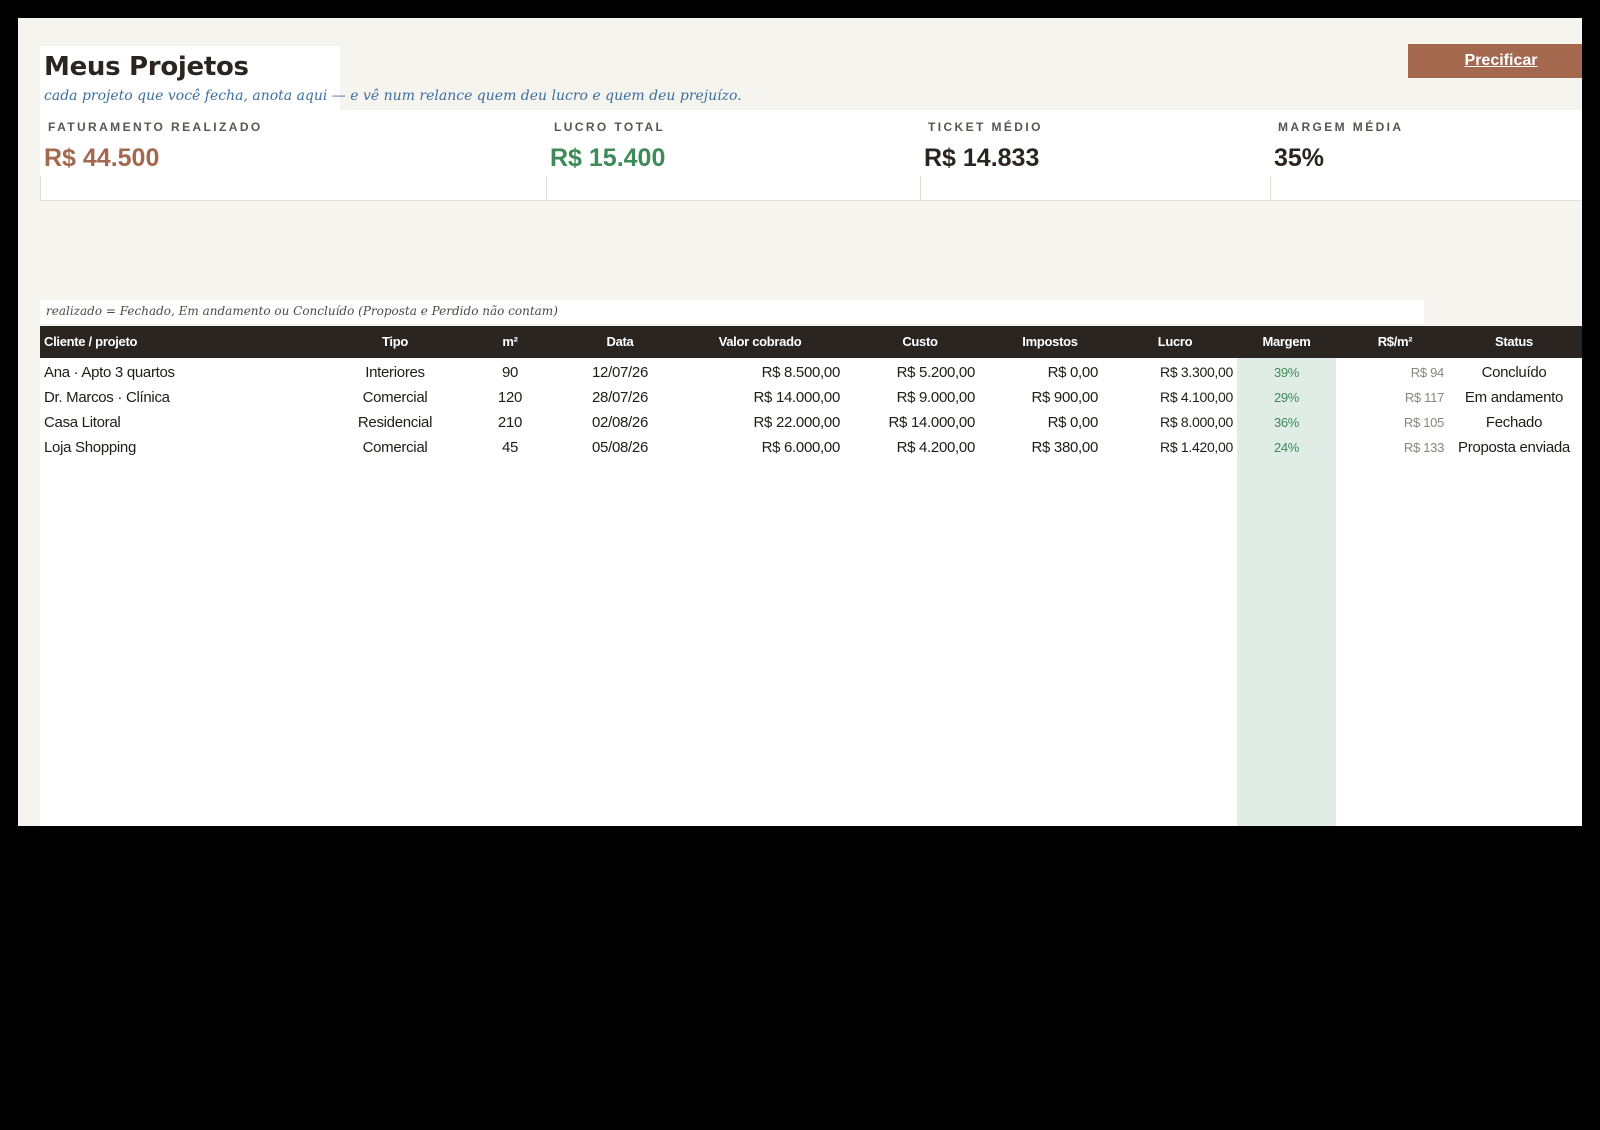 This screenshot has height=1130, width=1600. I want to click on cell-lucro: R$ 4.100,00, so click(1166, 397).